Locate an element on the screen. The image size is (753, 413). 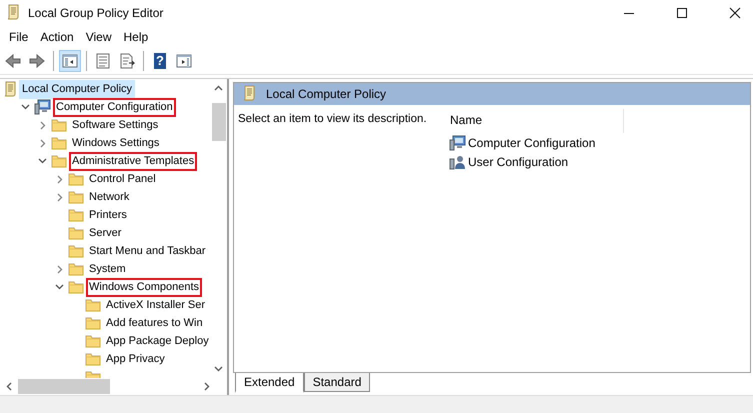
console-tree-icon is located at coordinates (70, 61).